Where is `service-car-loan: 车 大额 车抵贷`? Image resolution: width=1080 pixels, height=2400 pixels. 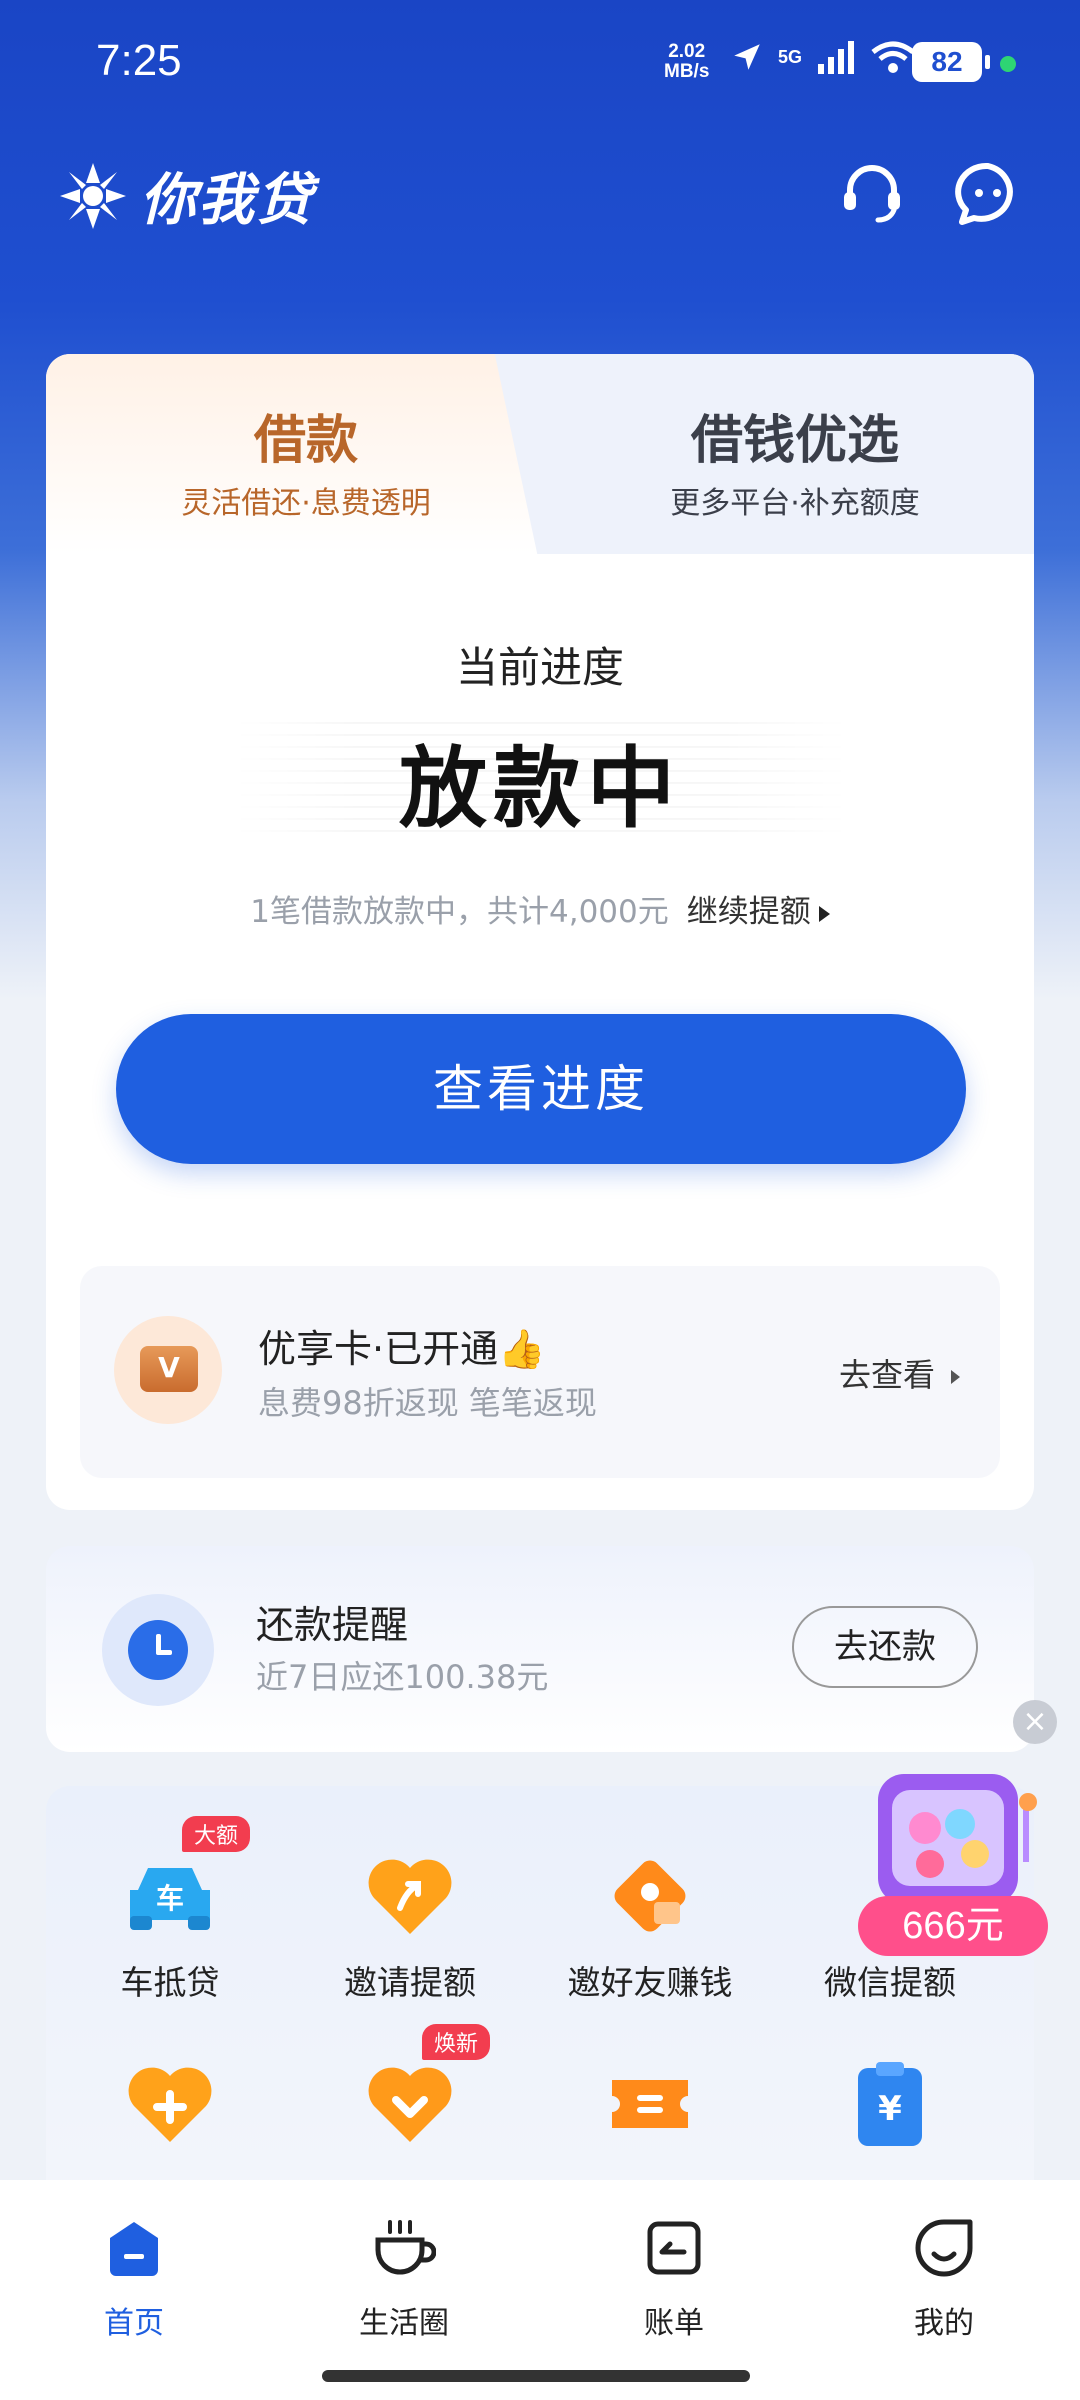
service-car-loan: 车 大额 车抵贷 is located at coordinates (170, 1911).